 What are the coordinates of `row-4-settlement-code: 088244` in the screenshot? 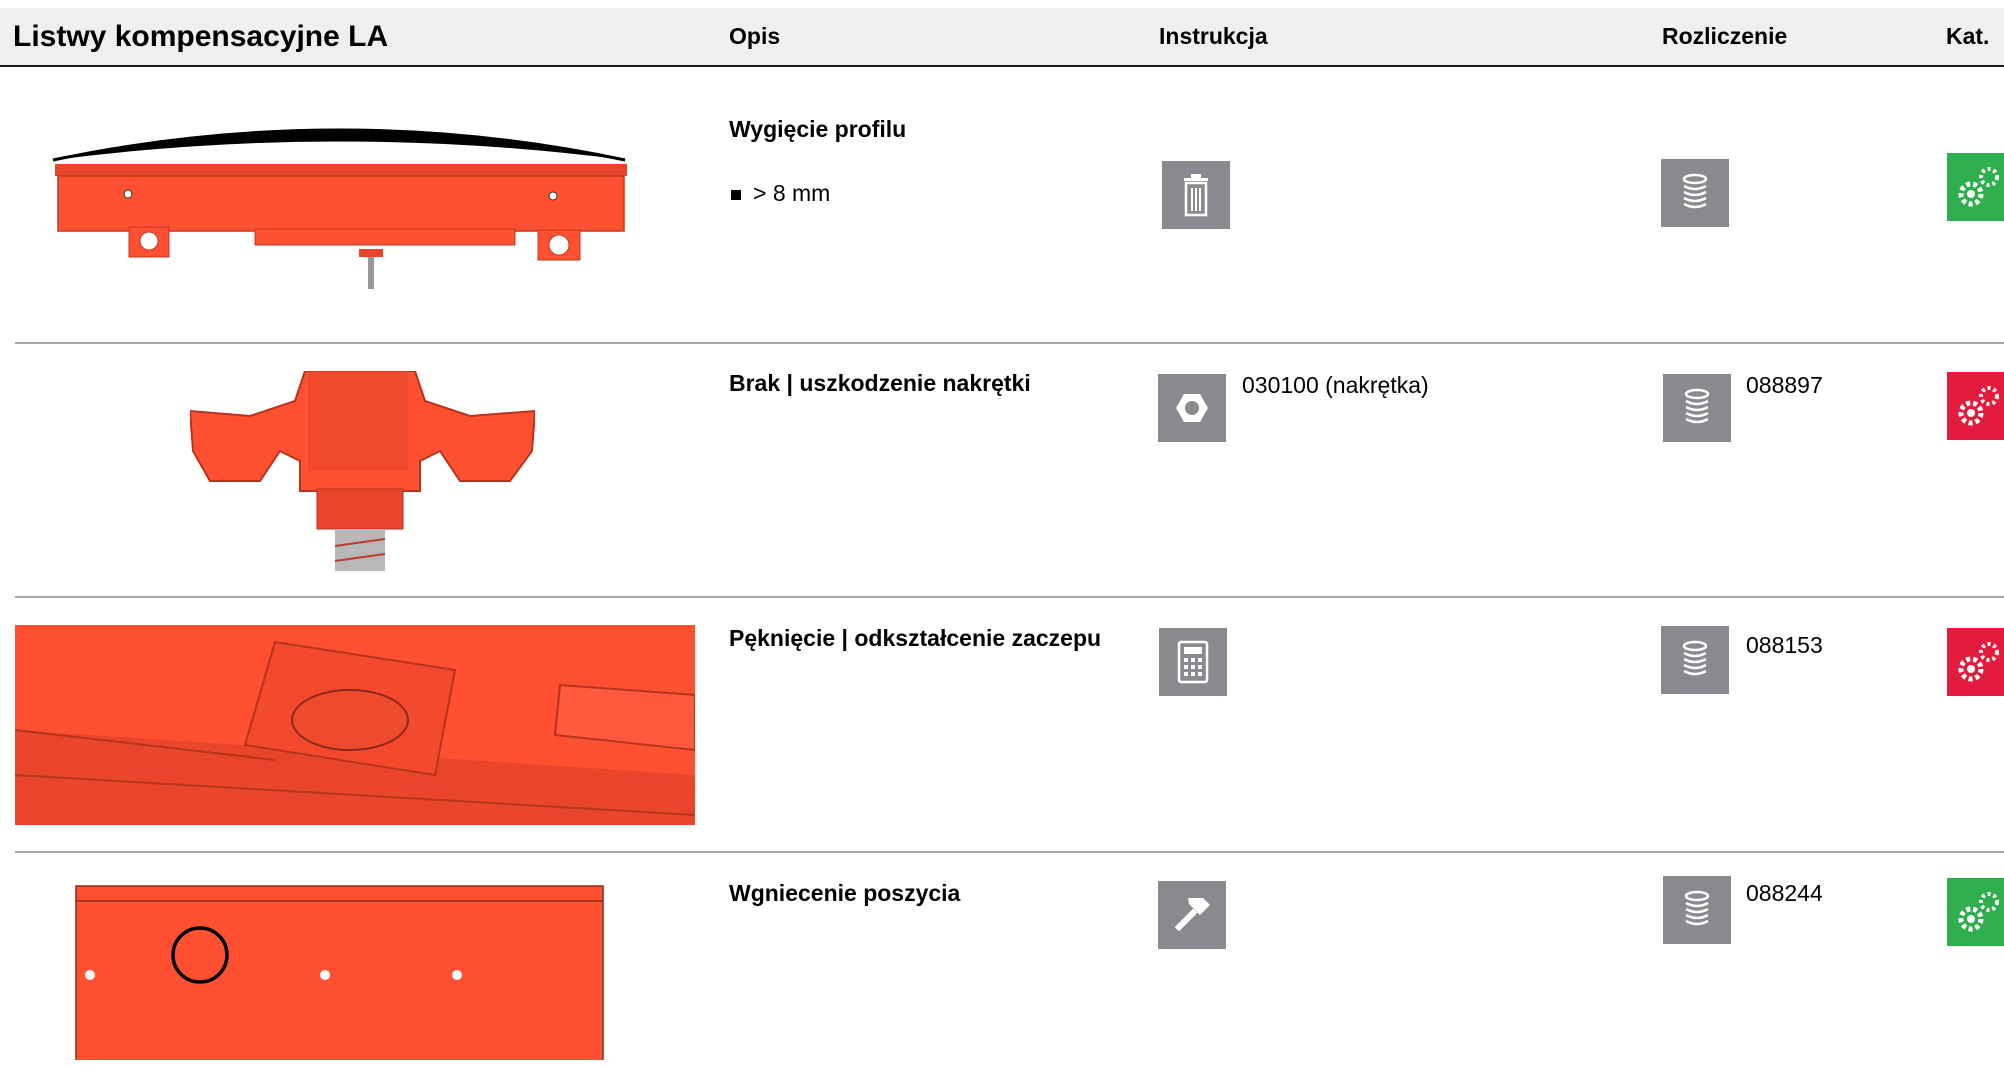 It's located at (1784, 893).